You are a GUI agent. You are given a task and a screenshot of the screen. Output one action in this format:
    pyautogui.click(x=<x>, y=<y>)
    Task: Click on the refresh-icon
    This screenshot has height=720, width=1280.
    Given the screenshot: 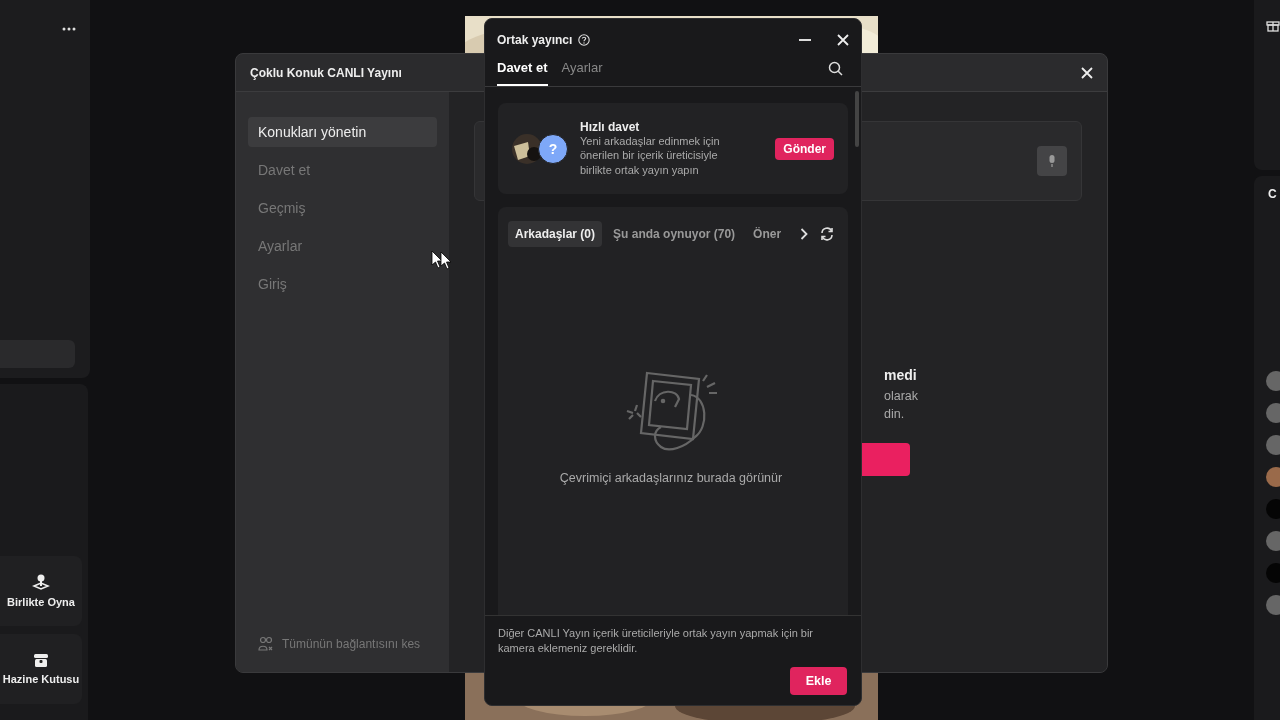 What is the action you would take?
    pyautogui.click(x=827, y=234)
    